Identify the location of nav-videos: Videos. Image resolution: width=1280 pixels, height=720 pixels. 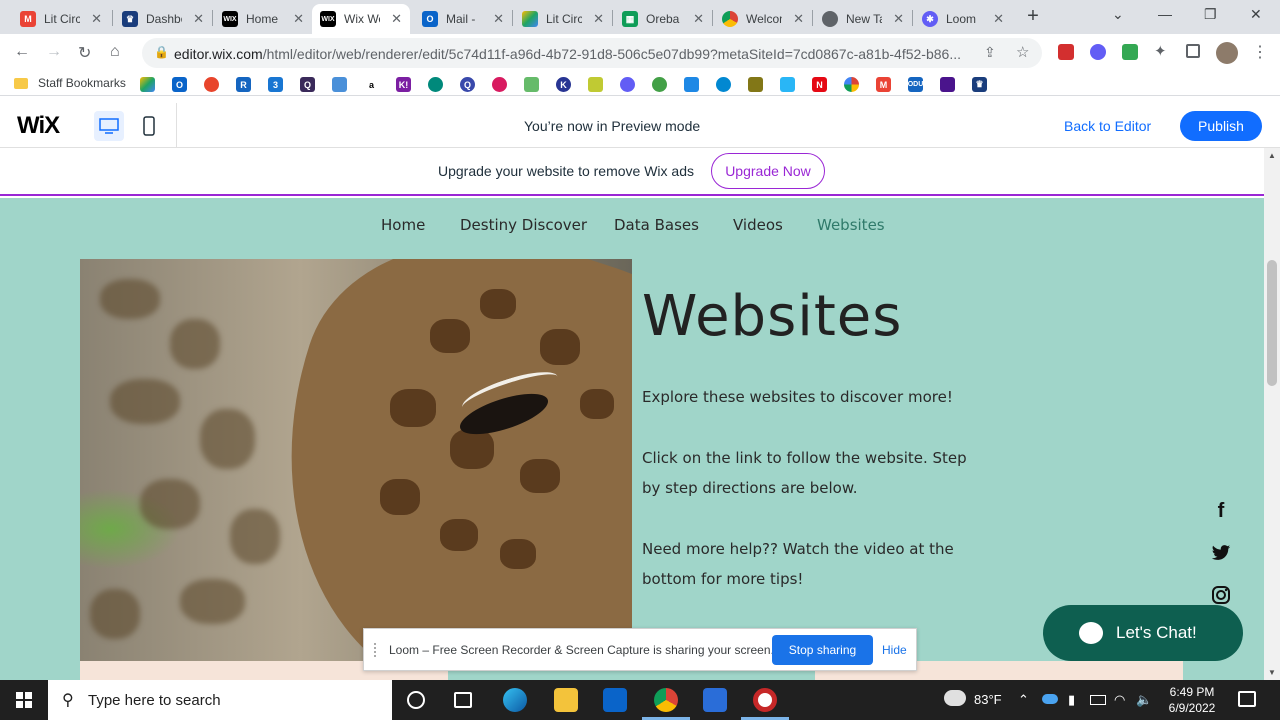
(758, 225).